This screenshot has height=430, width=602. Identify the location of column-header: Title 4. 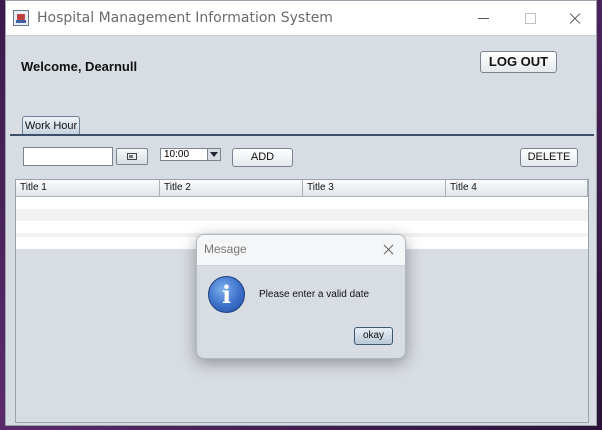
(517, 188).